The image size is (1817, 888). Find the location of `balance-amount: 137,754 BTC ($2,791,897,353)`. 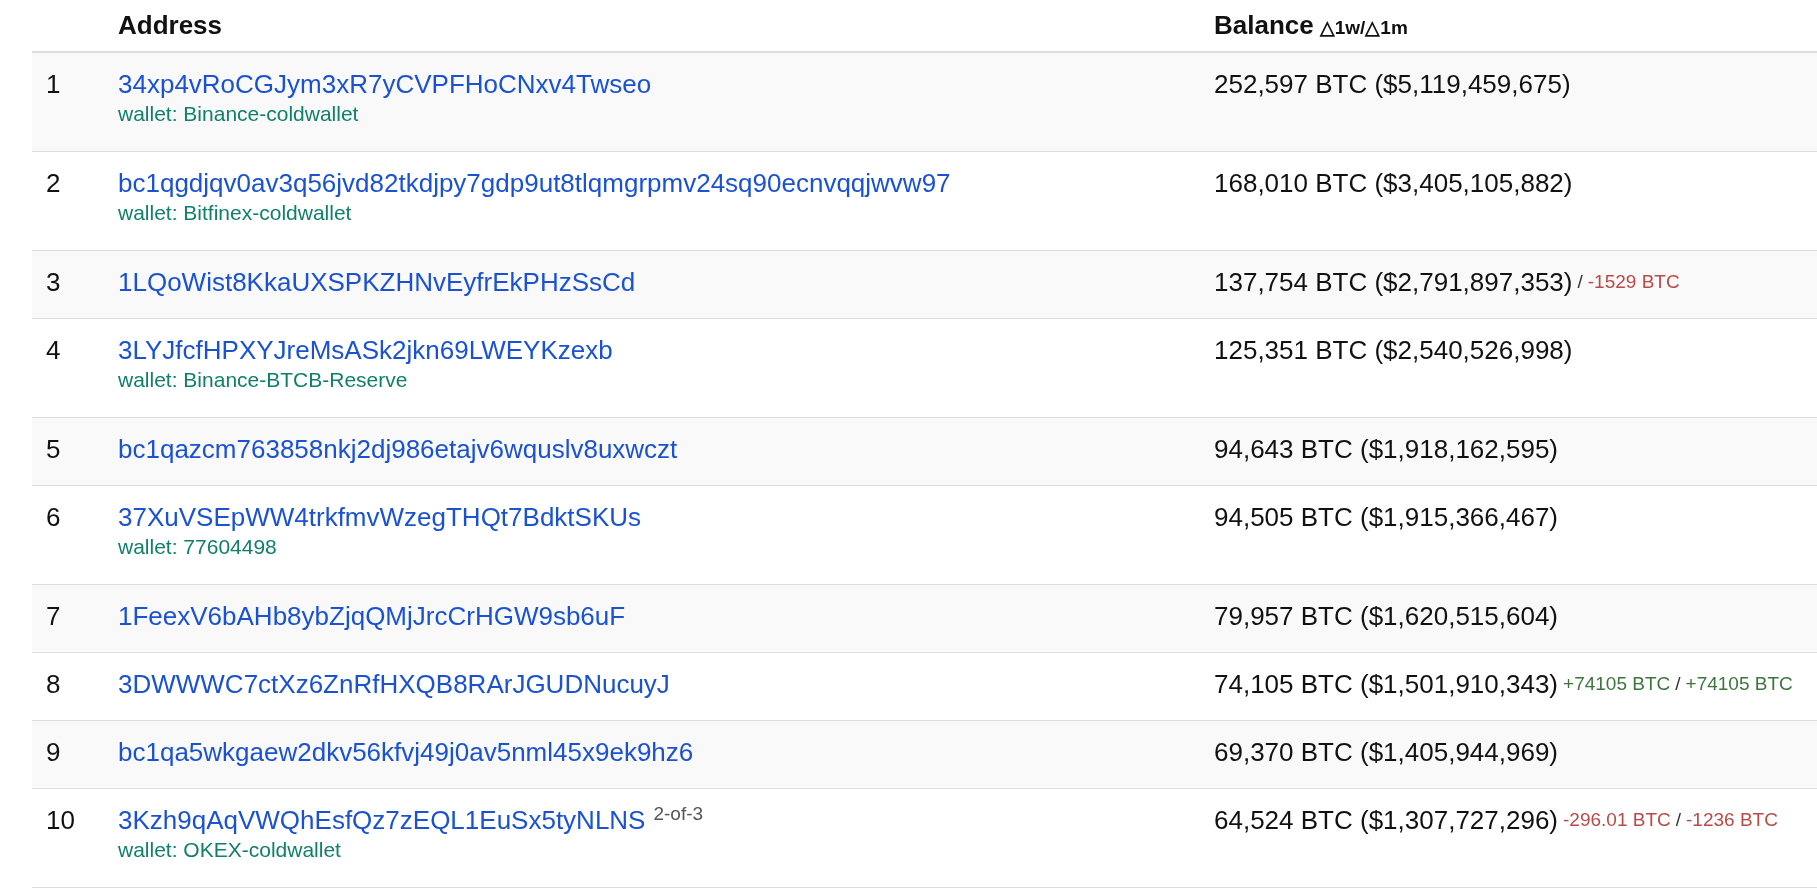

balance-amount: 137,754 BTC ($2,791,897,353) is located at coordinates (1393, 282).